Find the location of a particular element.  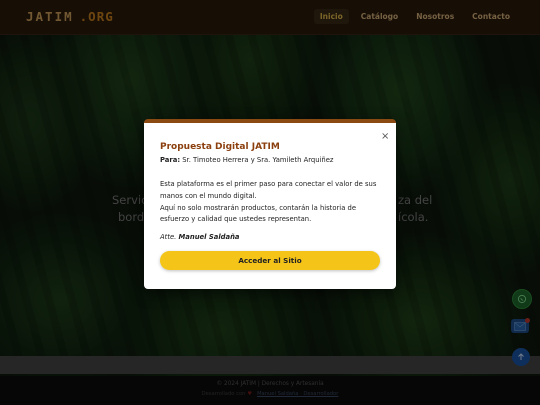

modal-body-line: manos con el mundo digital. is located at coordinates (208, 195).